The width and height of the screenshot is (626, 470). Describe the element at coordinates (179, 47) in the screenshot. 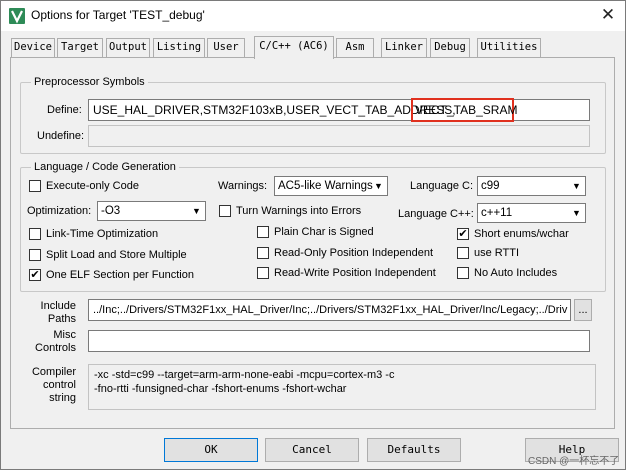

I see `tab-listing: Listing` at that location.